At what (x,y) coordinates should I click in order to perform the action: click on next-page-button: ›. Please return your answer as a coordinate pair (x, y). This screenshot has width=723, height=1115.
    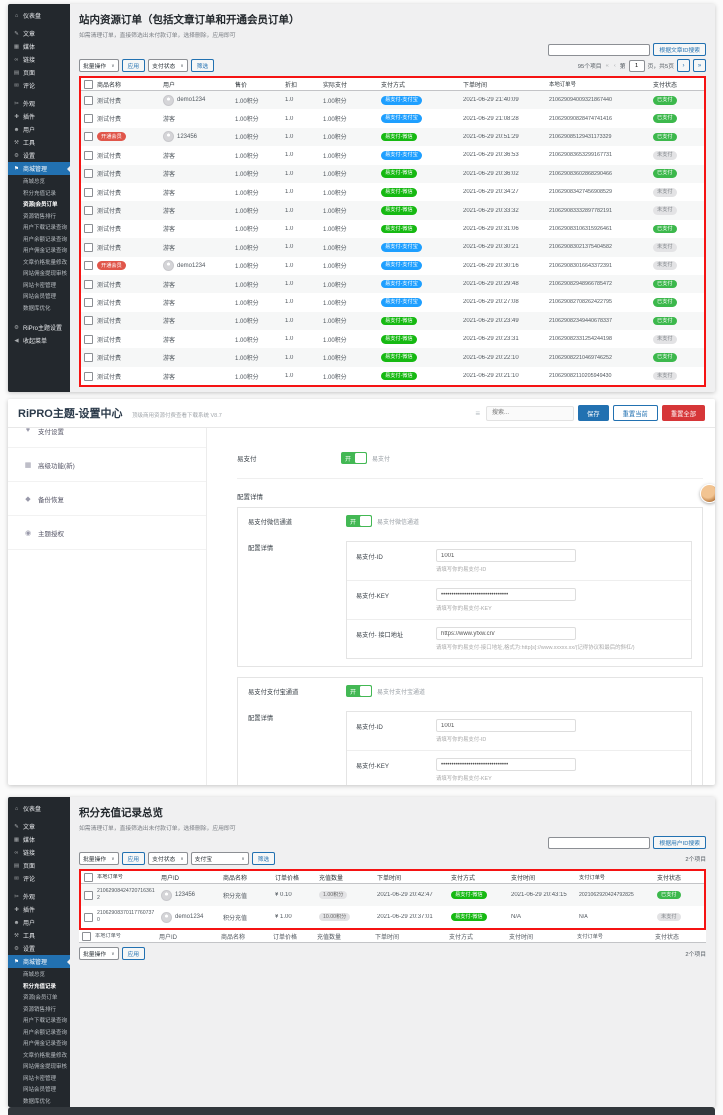
    Looking at the image, I should click on (683, 65).